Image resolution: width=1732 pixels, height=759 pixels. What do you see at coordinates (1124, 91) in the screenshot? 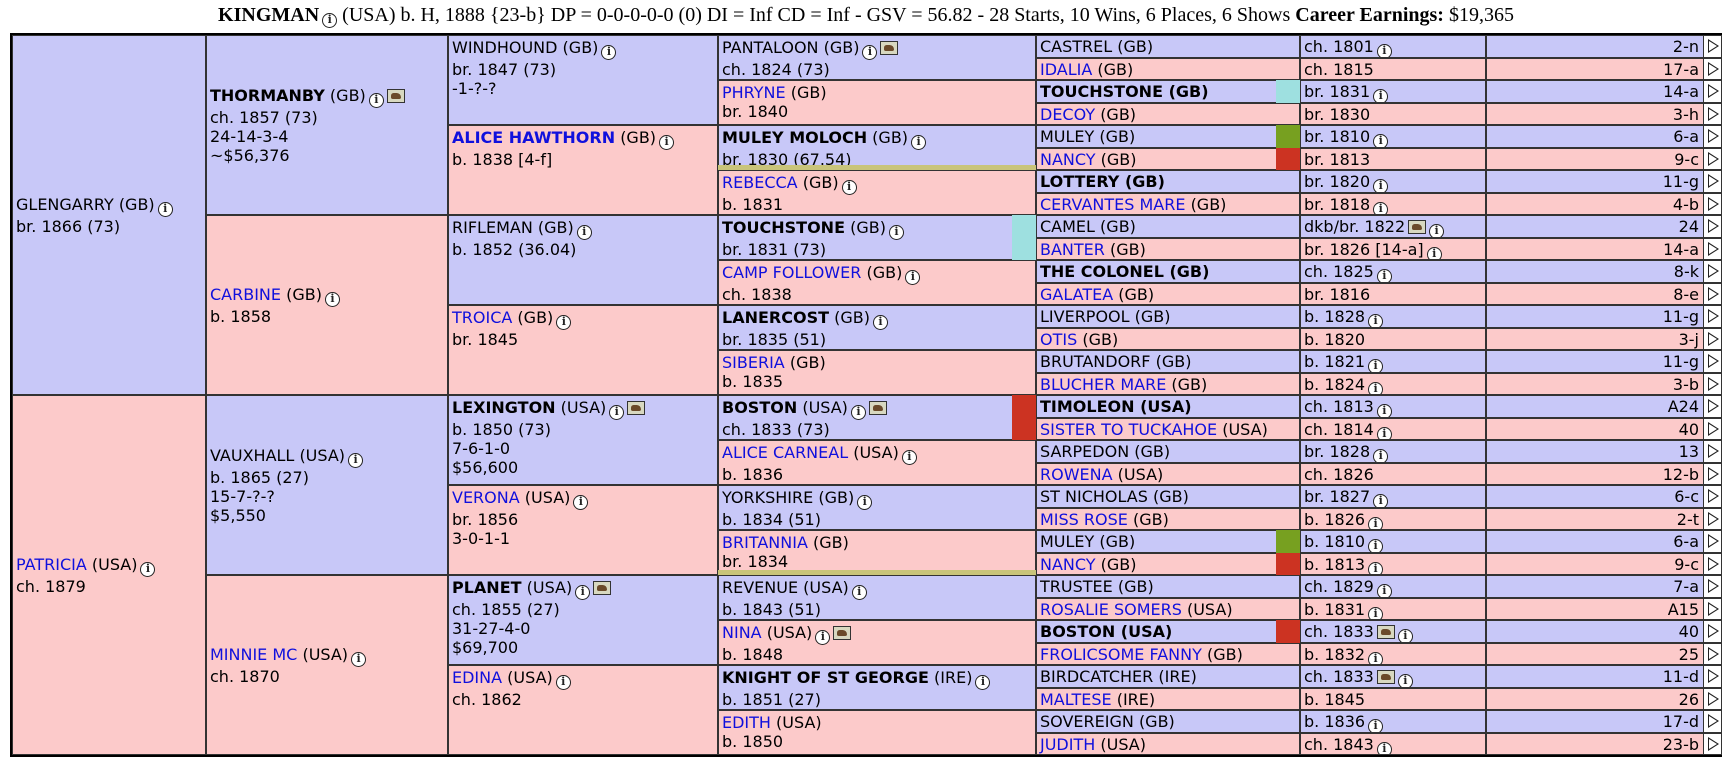
I see `horse-link: TOUCHSTONE (GB)` at bounding box center [1124, 91].